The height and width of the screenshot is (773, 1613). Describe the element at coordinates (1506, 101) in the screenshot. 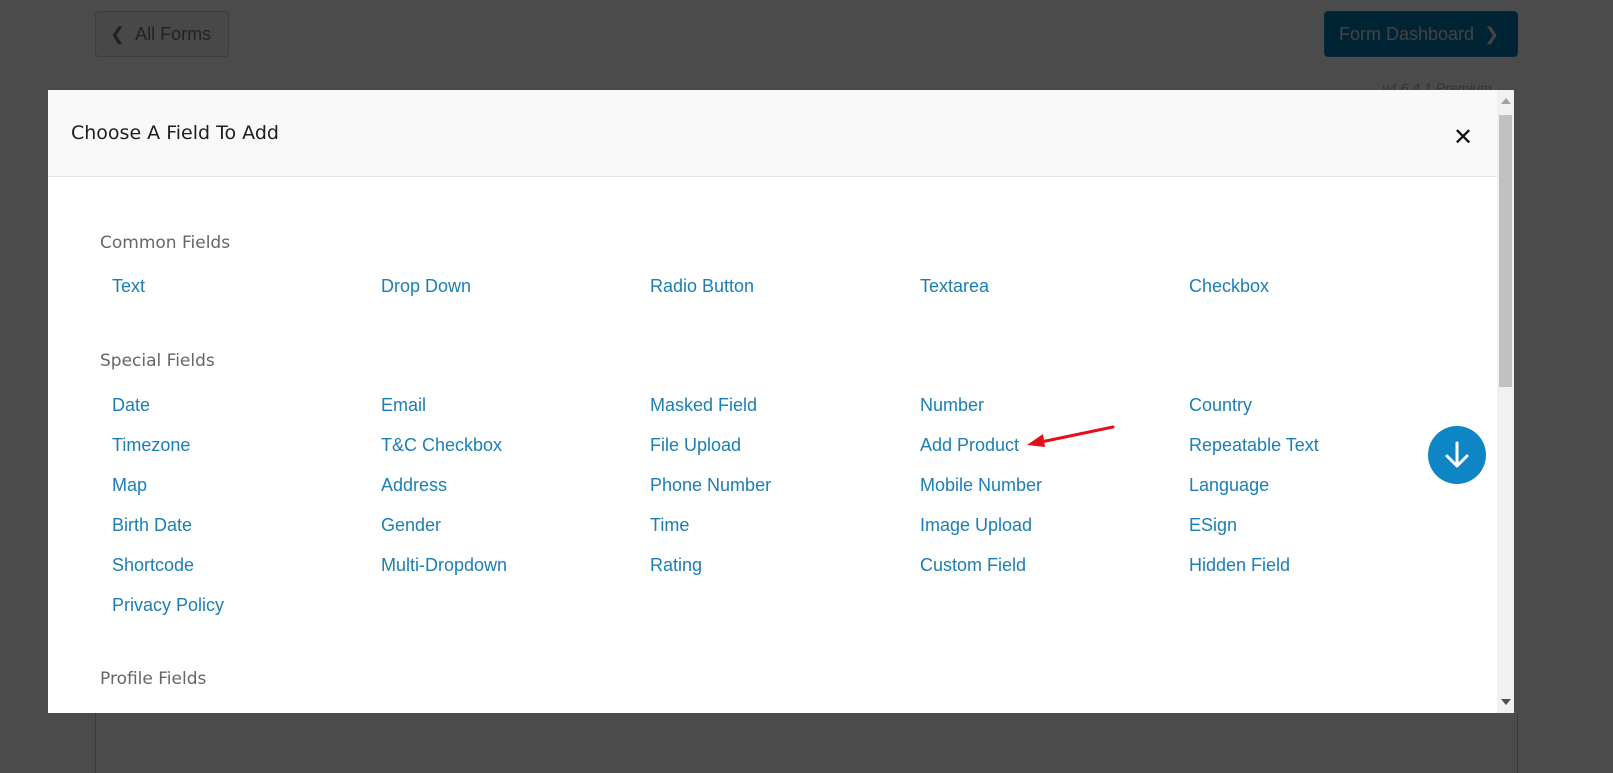

I see `scroll-up-arrow` at that location.